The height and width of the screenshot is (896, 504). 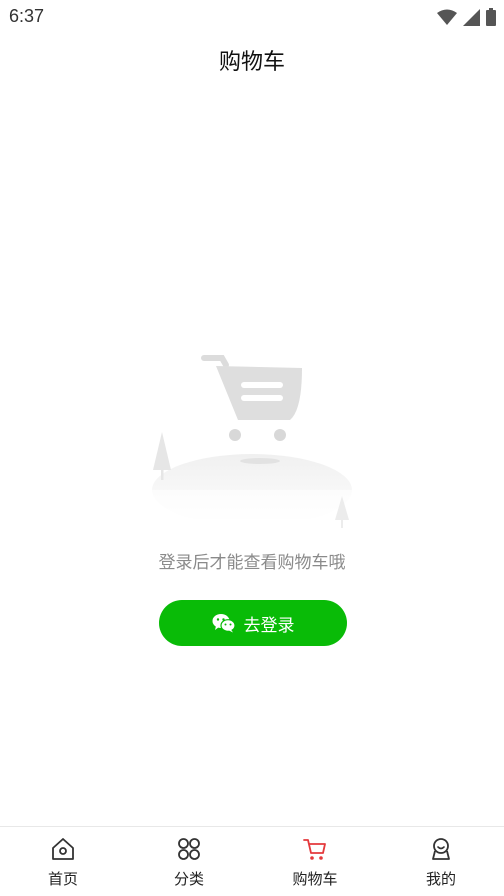 I want to click on status-icons, so click(x=466, y=17).